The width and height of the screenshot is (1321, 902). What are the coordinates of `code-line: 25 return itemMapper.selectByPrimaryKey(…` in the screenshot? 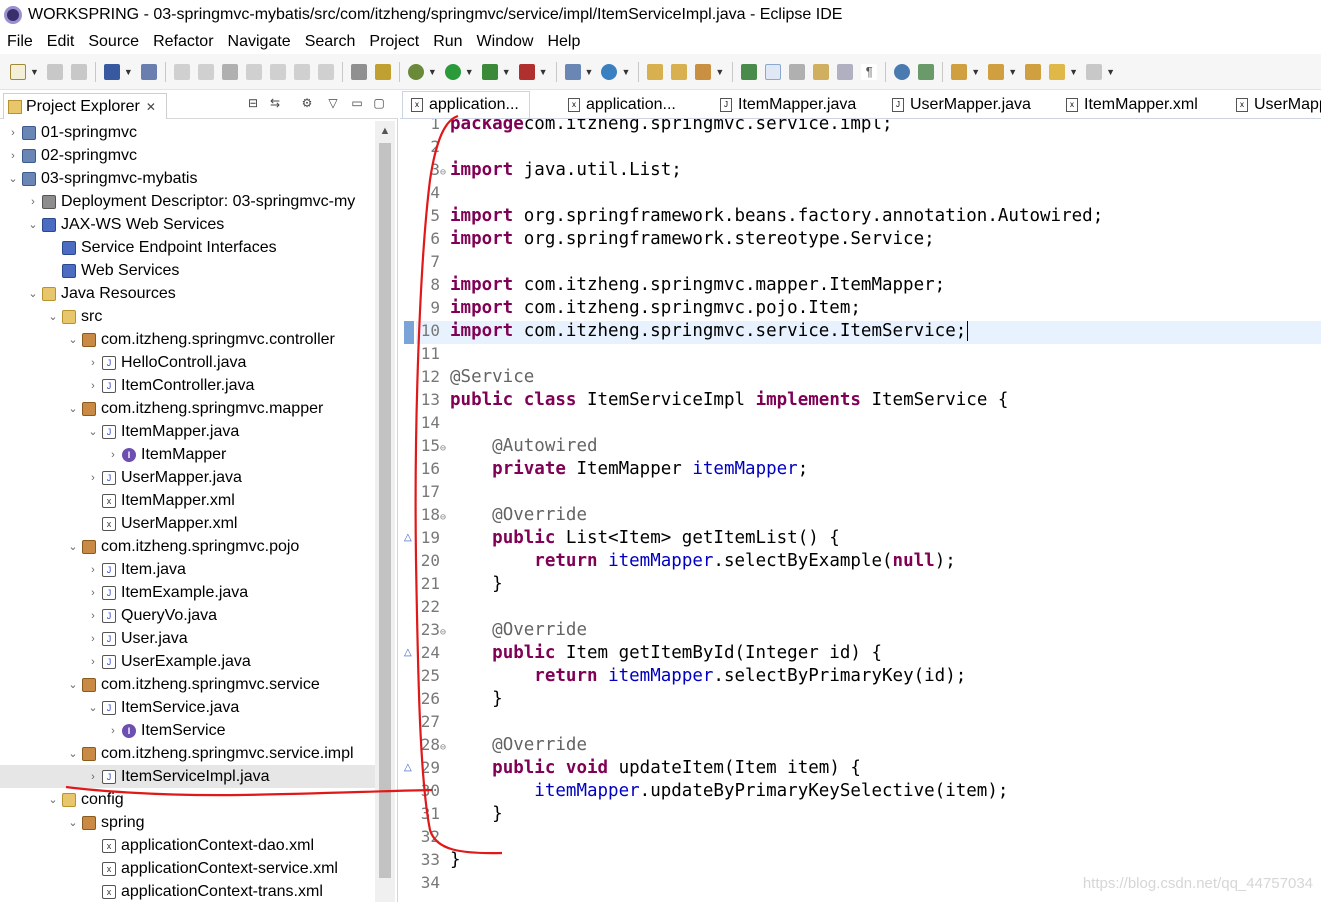 It's located at (868, 675).